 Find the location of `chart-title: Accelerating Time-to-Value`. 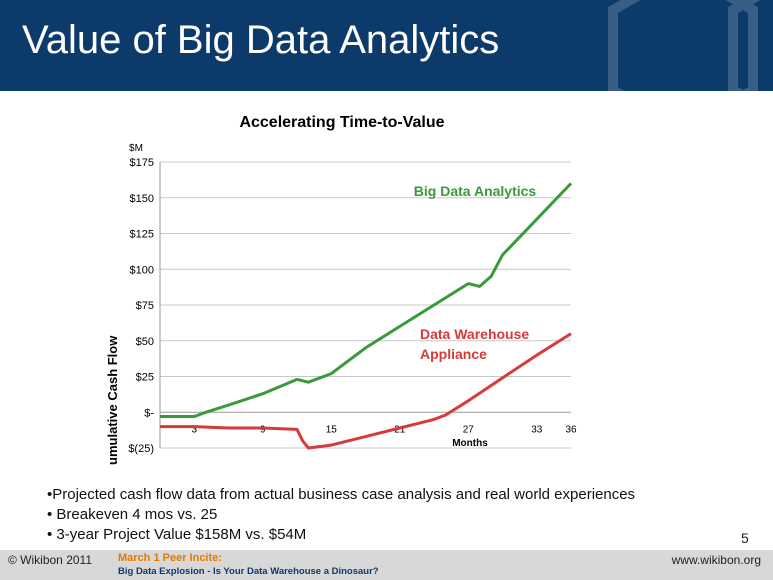

chart-title: Accelerating Time-to-Value is located at coordinates (341, 122).